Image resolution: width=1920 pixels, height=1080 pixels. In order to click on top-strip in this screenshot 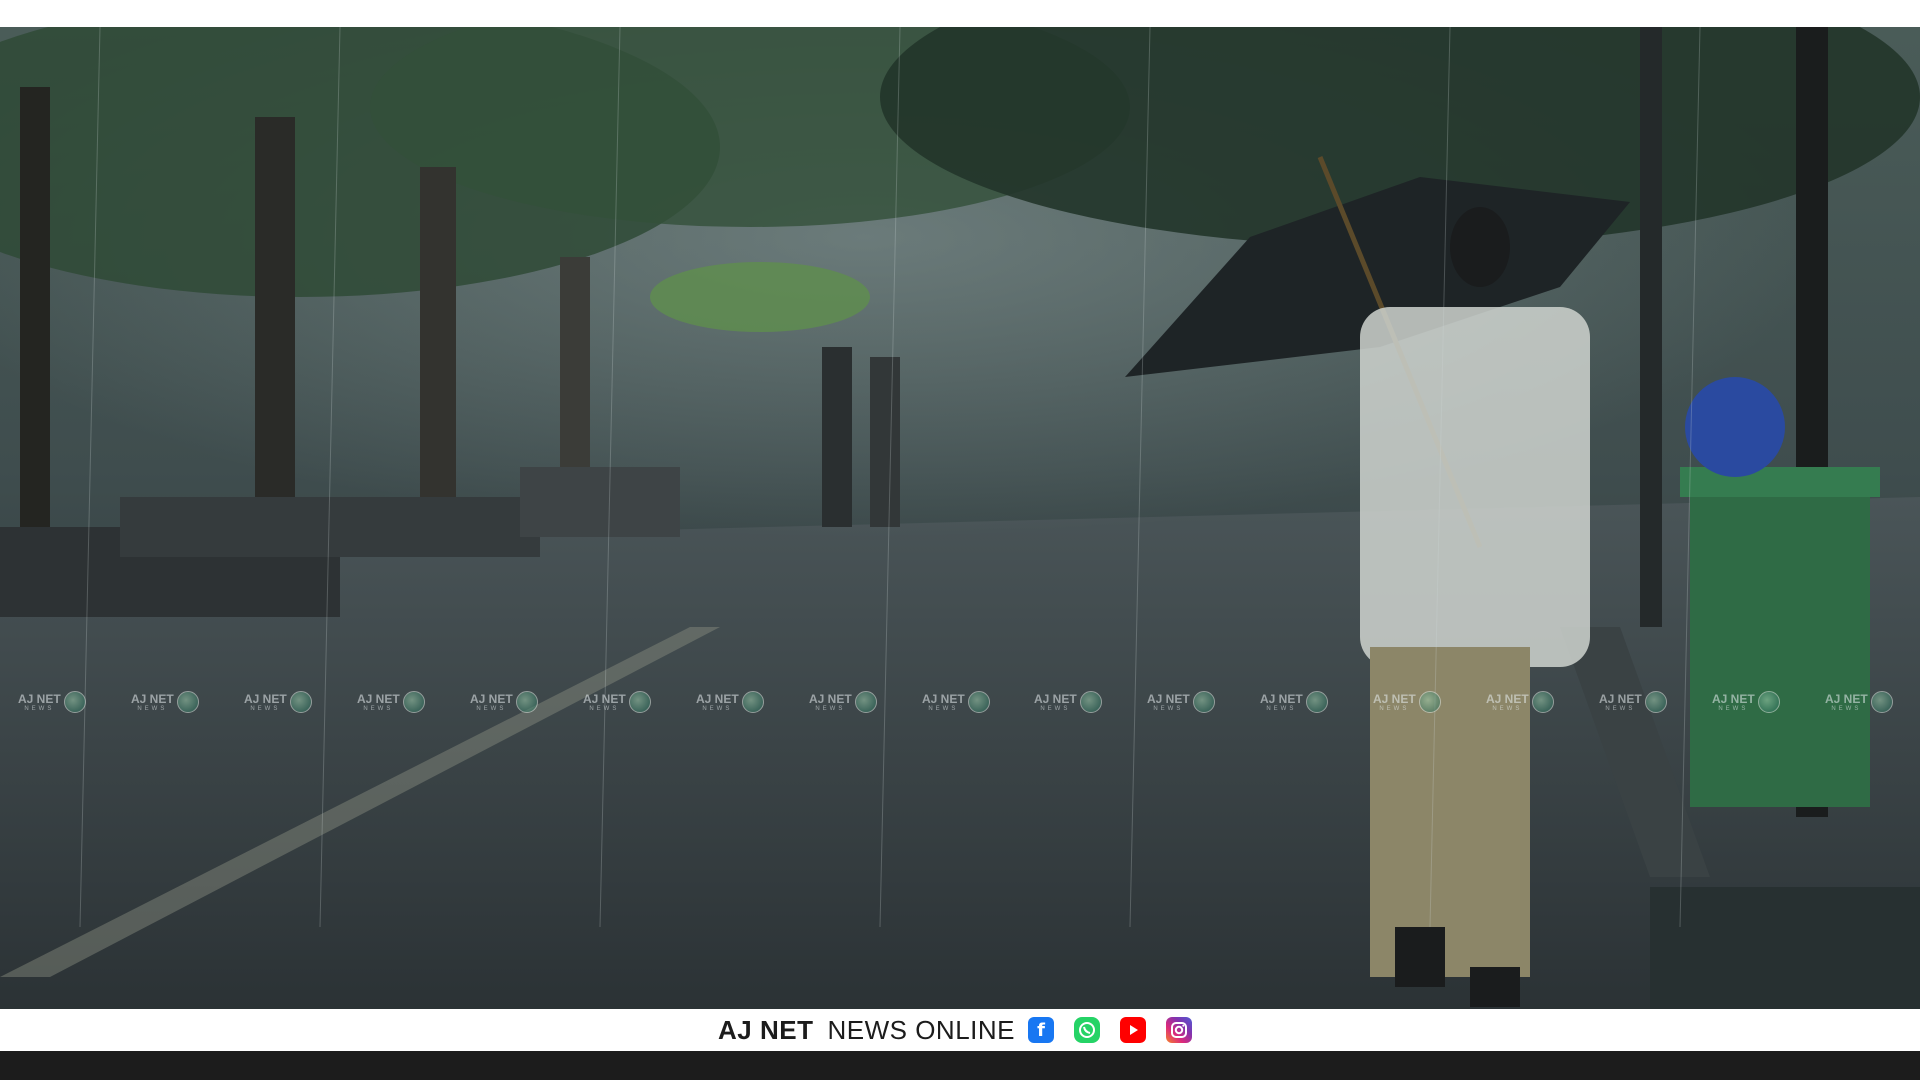, I will do `click(960, 13)`.